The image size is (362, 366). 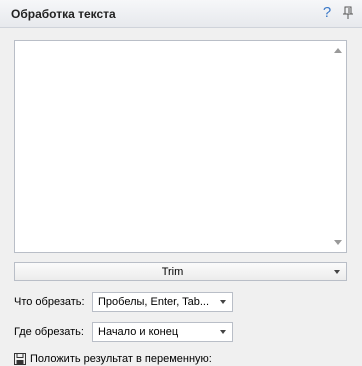 I want to click on what-to-trim-label: Что обрезать:, so click(x=49, y=302).